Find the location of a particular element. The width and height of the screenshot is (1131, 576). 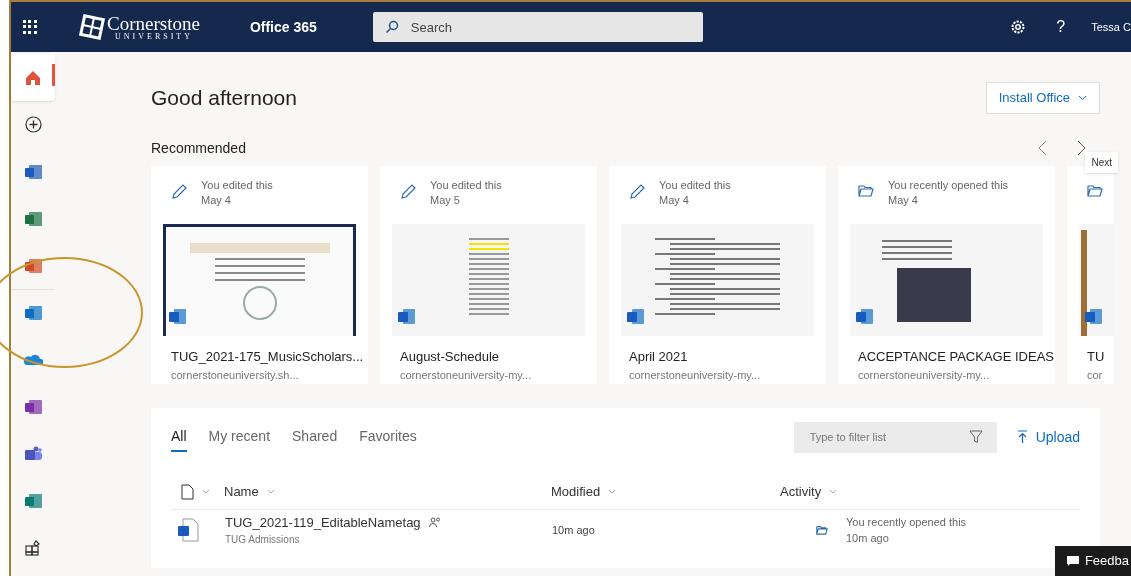

recommended-heading: Recommended is located at coordinates (199, 148).